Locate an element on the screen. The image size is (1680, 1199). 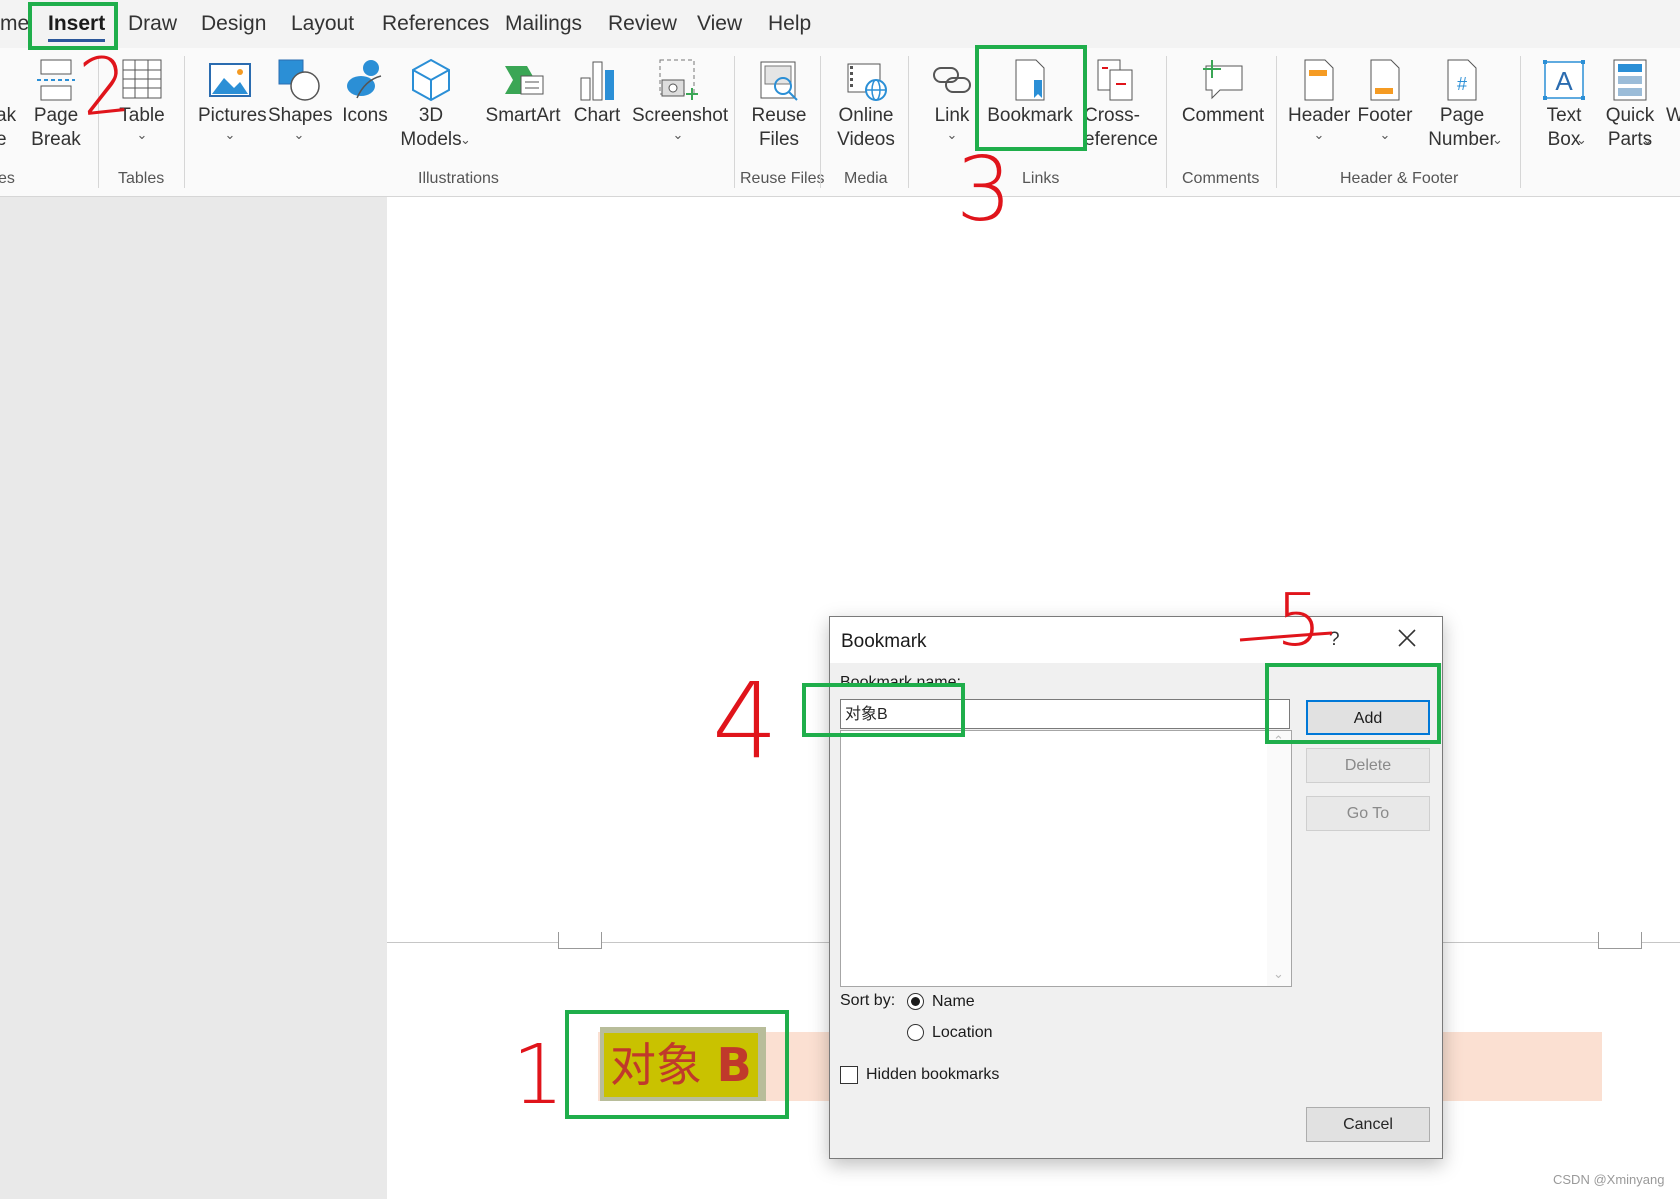
shapes-button: Shapes ⌄ is located at coordinates (300, 100).